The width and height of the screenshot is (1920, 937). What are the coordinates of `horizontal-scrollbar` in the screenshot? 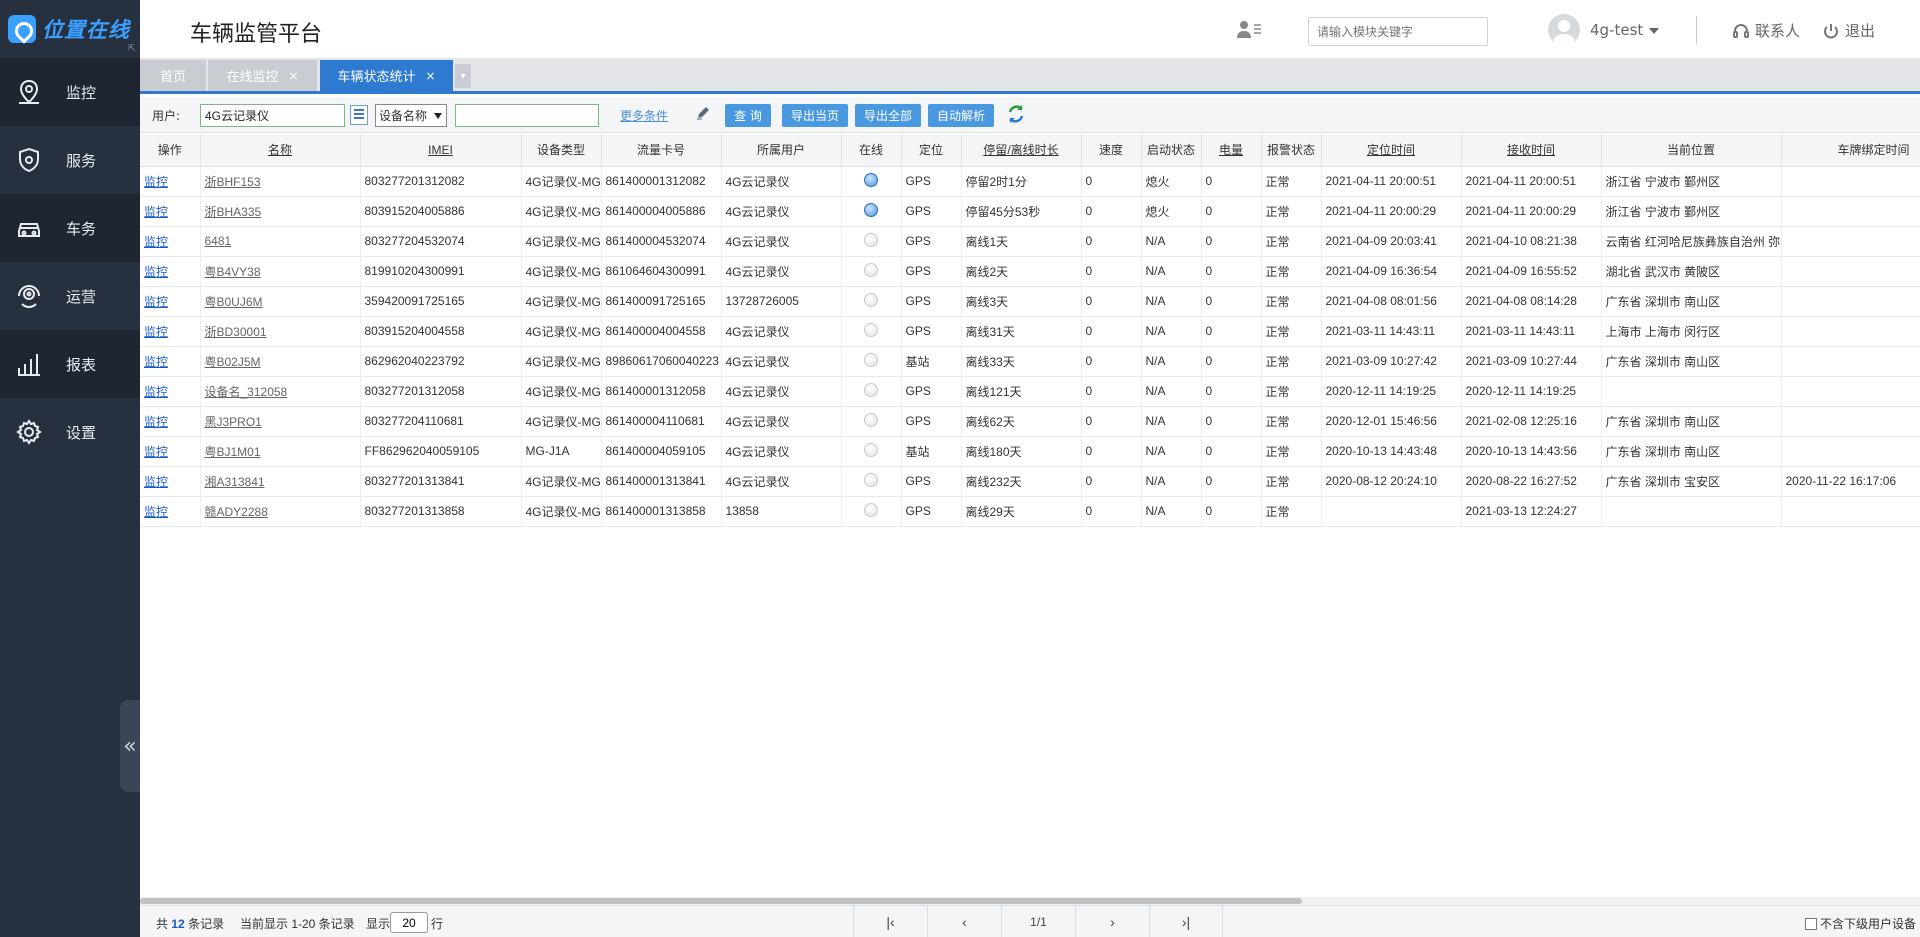 It's located at (1030, 901).